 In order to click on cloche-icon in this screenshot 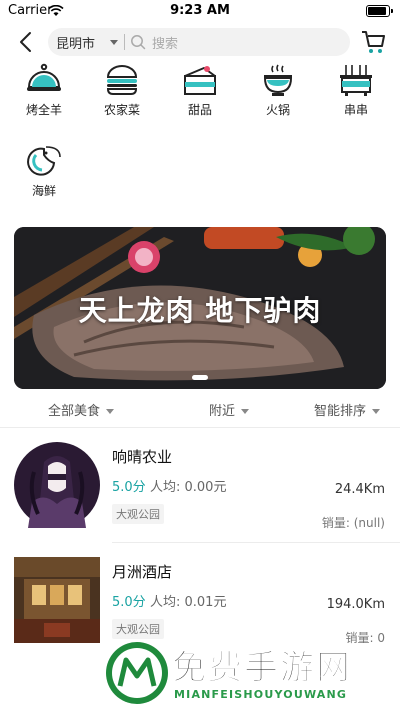, I will do `click(44, 77)`.